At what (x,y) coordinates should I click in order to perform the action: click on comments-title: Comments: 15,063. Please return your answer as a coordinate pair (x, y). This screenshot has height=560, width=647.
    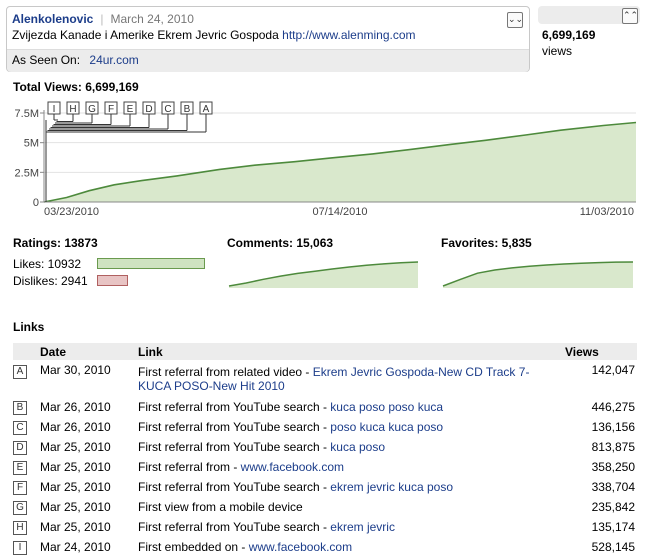
    Looking at the image, I should click on (280, 243).